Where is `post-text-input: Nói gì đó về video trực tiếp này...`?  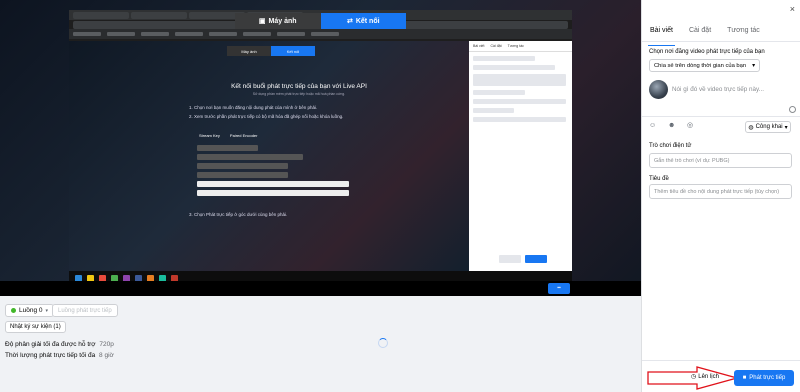 post-text-input: Nói gì đó về video trực tiếp này... is located at coordinates (718, 89).